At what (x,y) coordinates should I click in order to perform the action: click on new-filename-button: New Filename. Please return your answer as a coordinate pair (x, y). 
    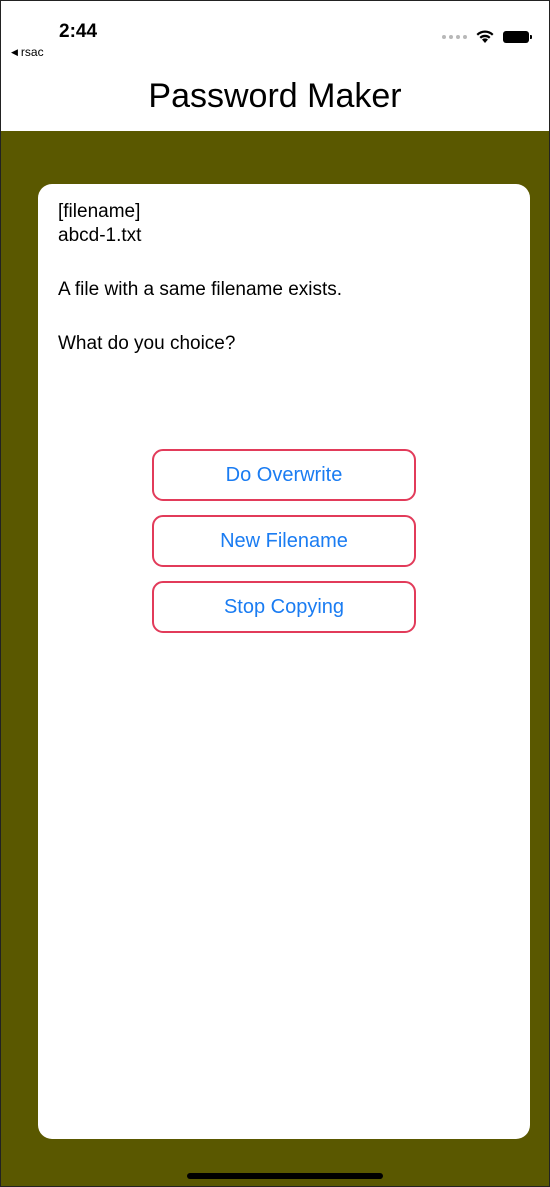
    Looking at the image, I should click on (284, 541).